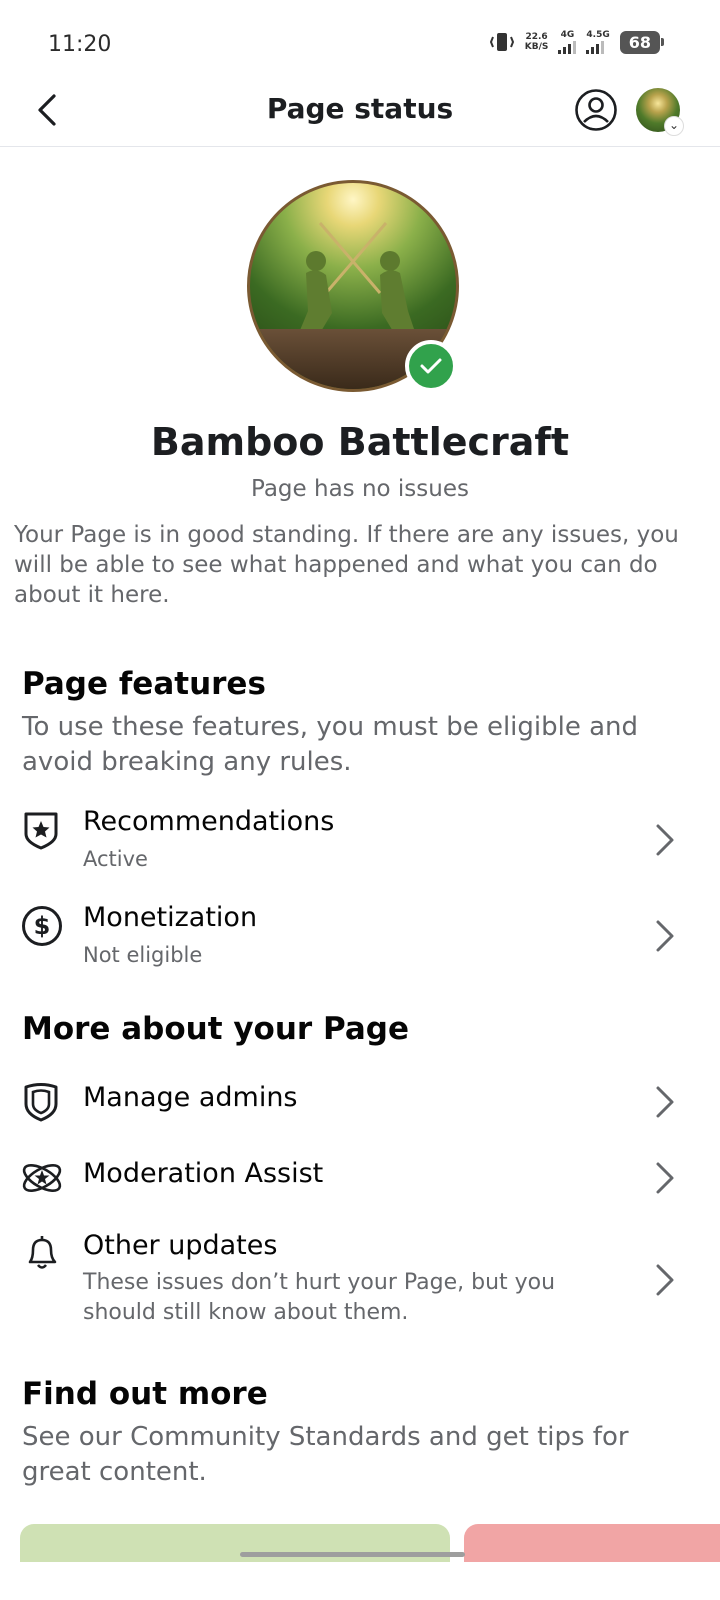 This screenshot has width=720, height=1600. Describe the element at coordinates (360, 845) in the screenshot. I see `feature-row-recommendations: Recommendations Active` at that location.